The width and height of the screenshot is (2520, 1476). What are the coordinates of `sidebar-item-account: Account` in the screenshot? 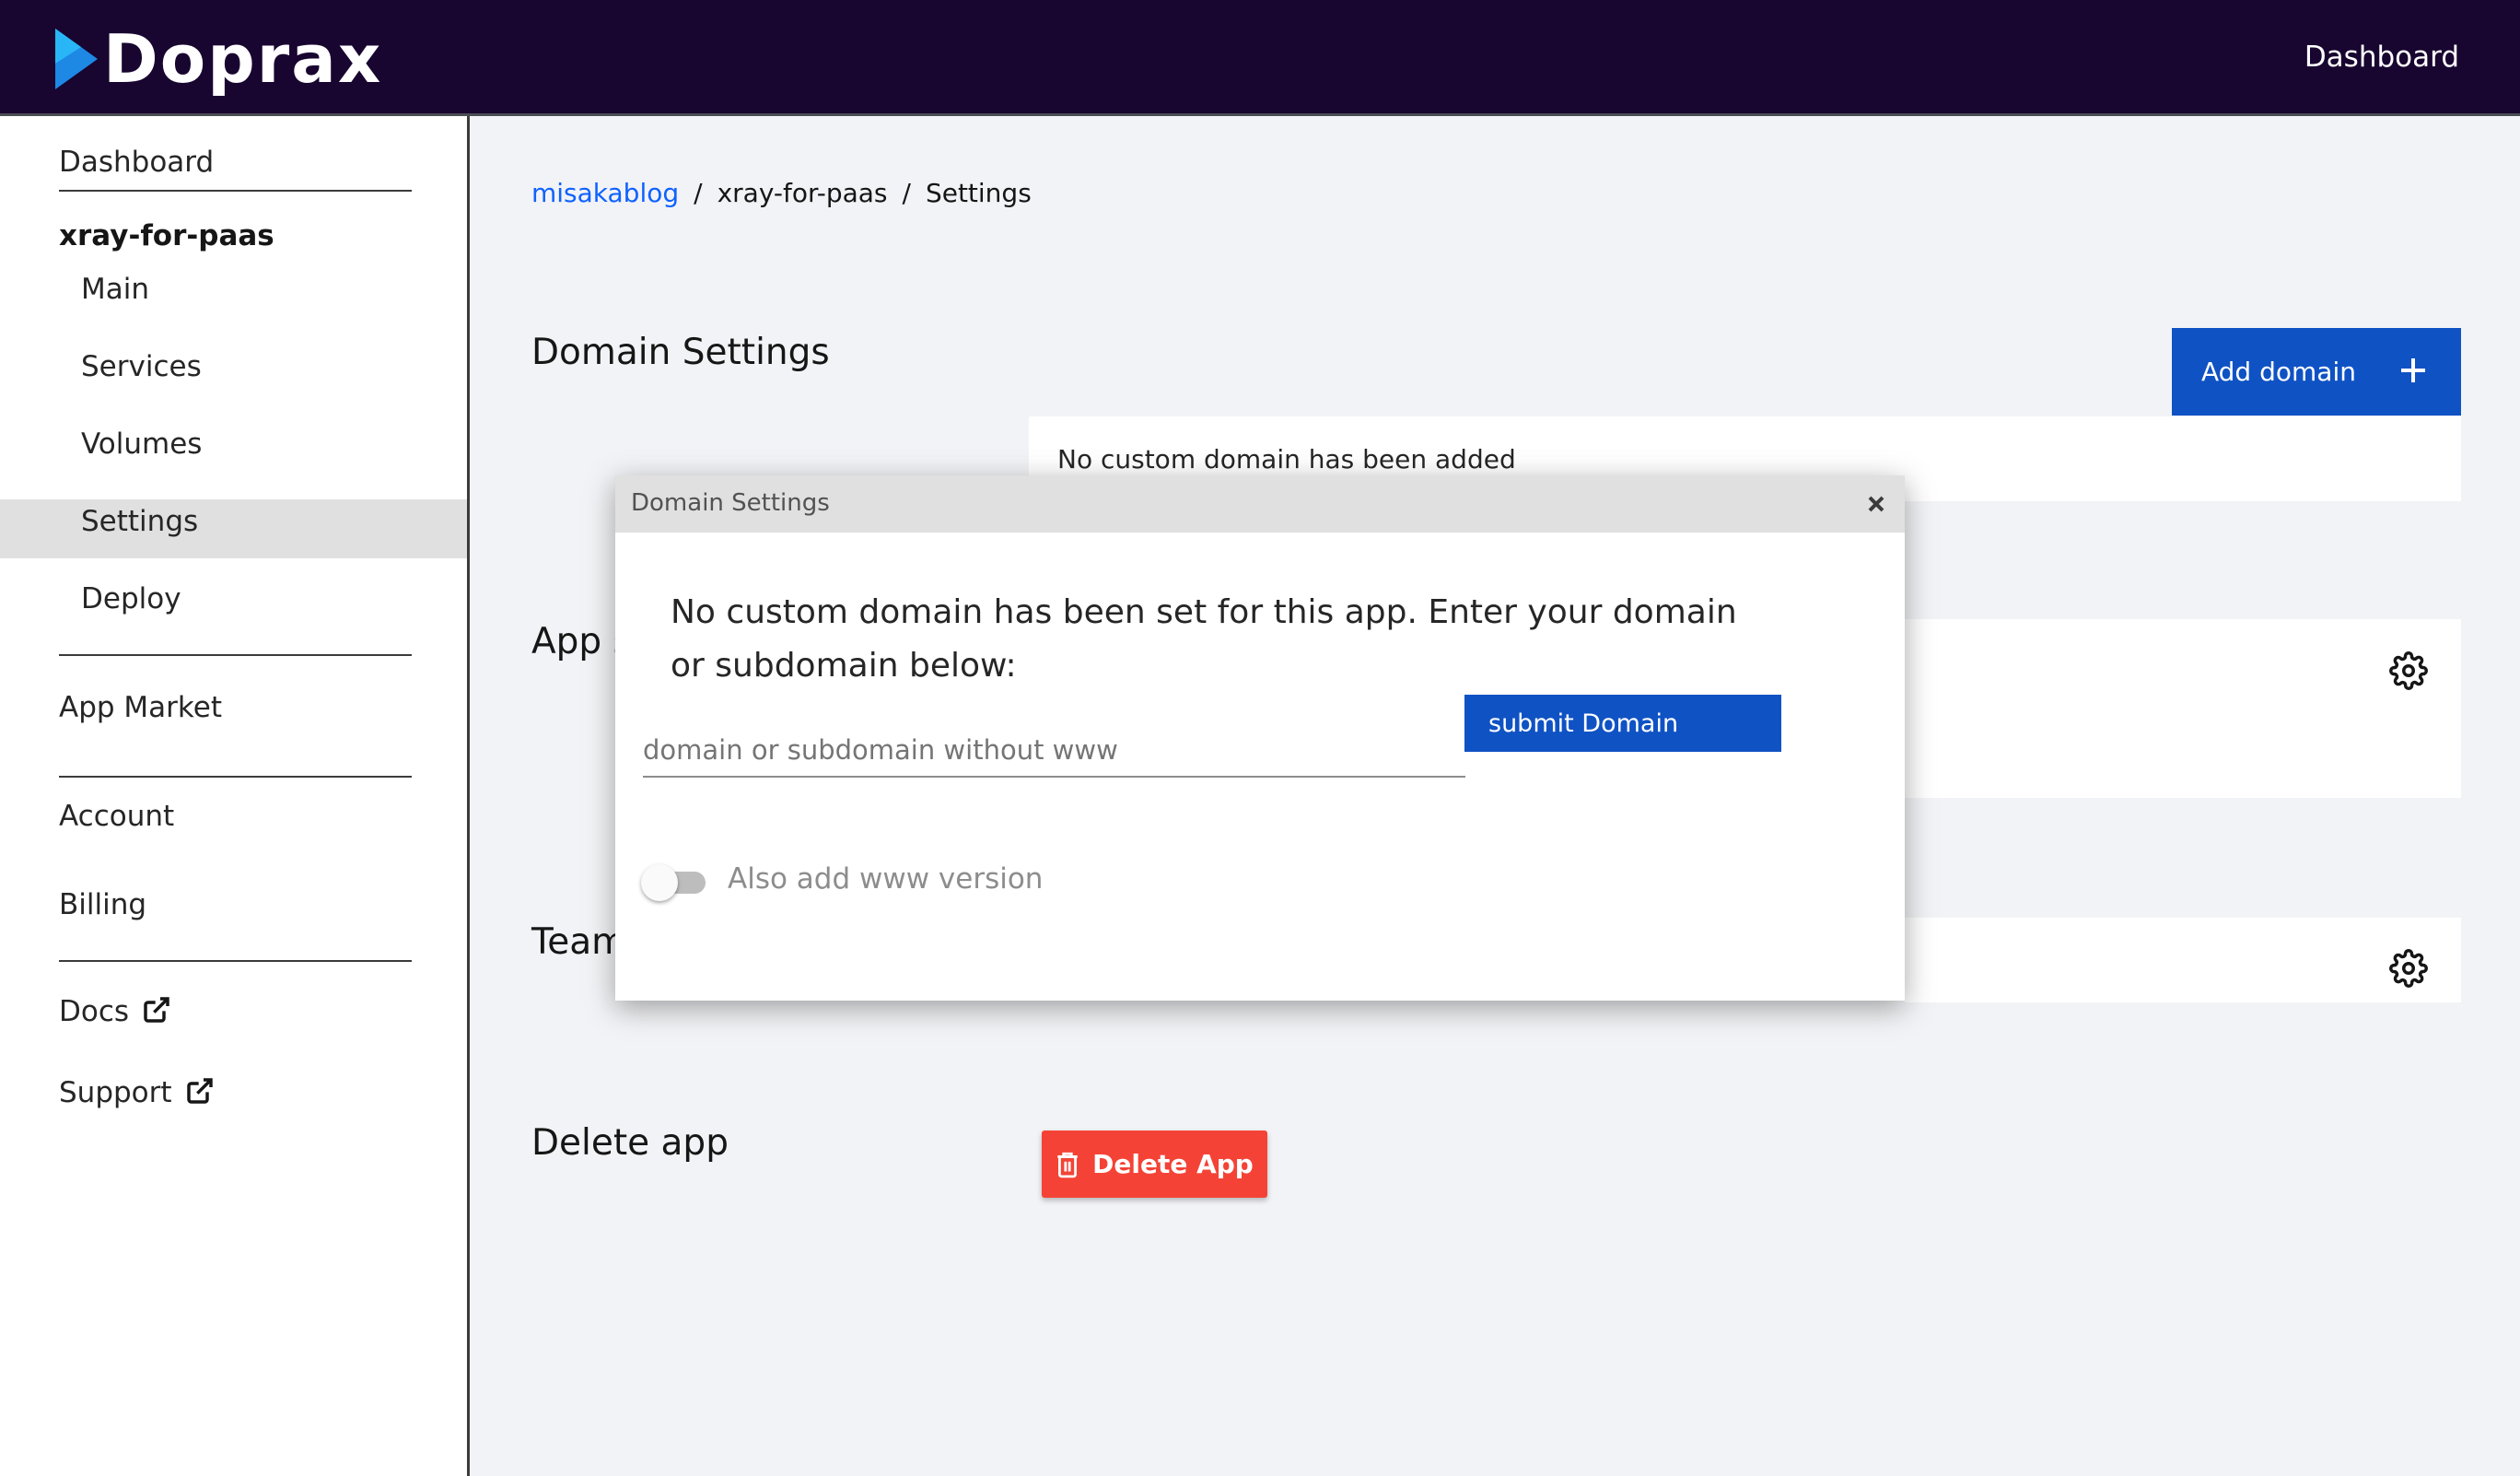 It's located at (116, 817).